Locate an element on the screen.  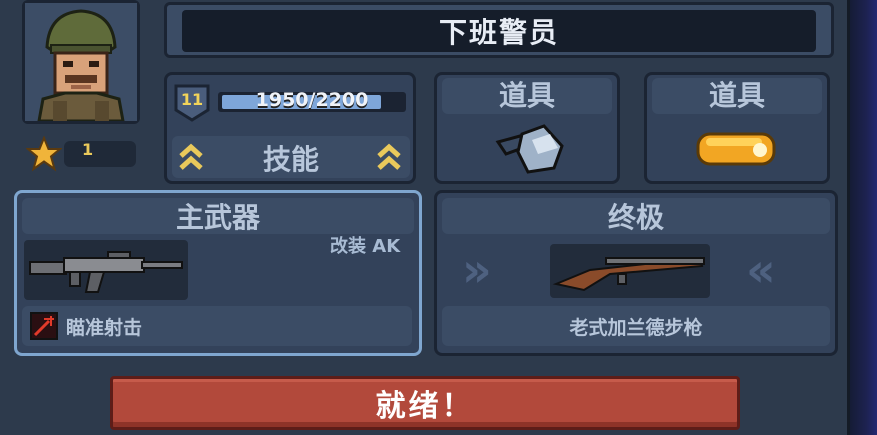
assault-rifle-icon is located at coordinates (106, 272).